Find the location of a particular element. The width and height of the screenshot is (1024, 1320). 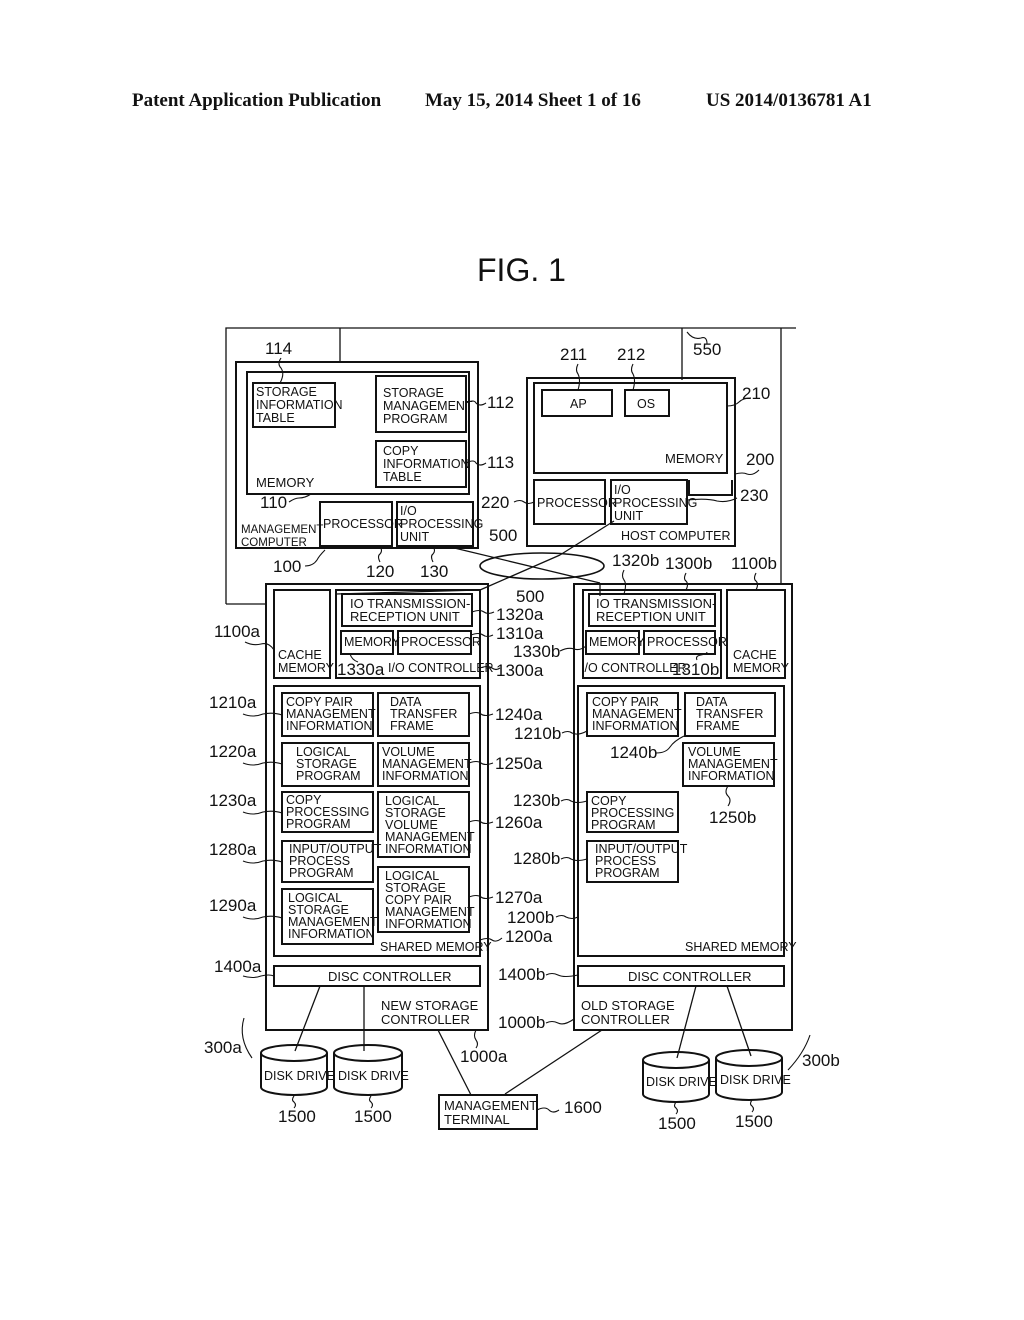

old-1280b-l3: PROGRAM is located at coordinates (627, 873).